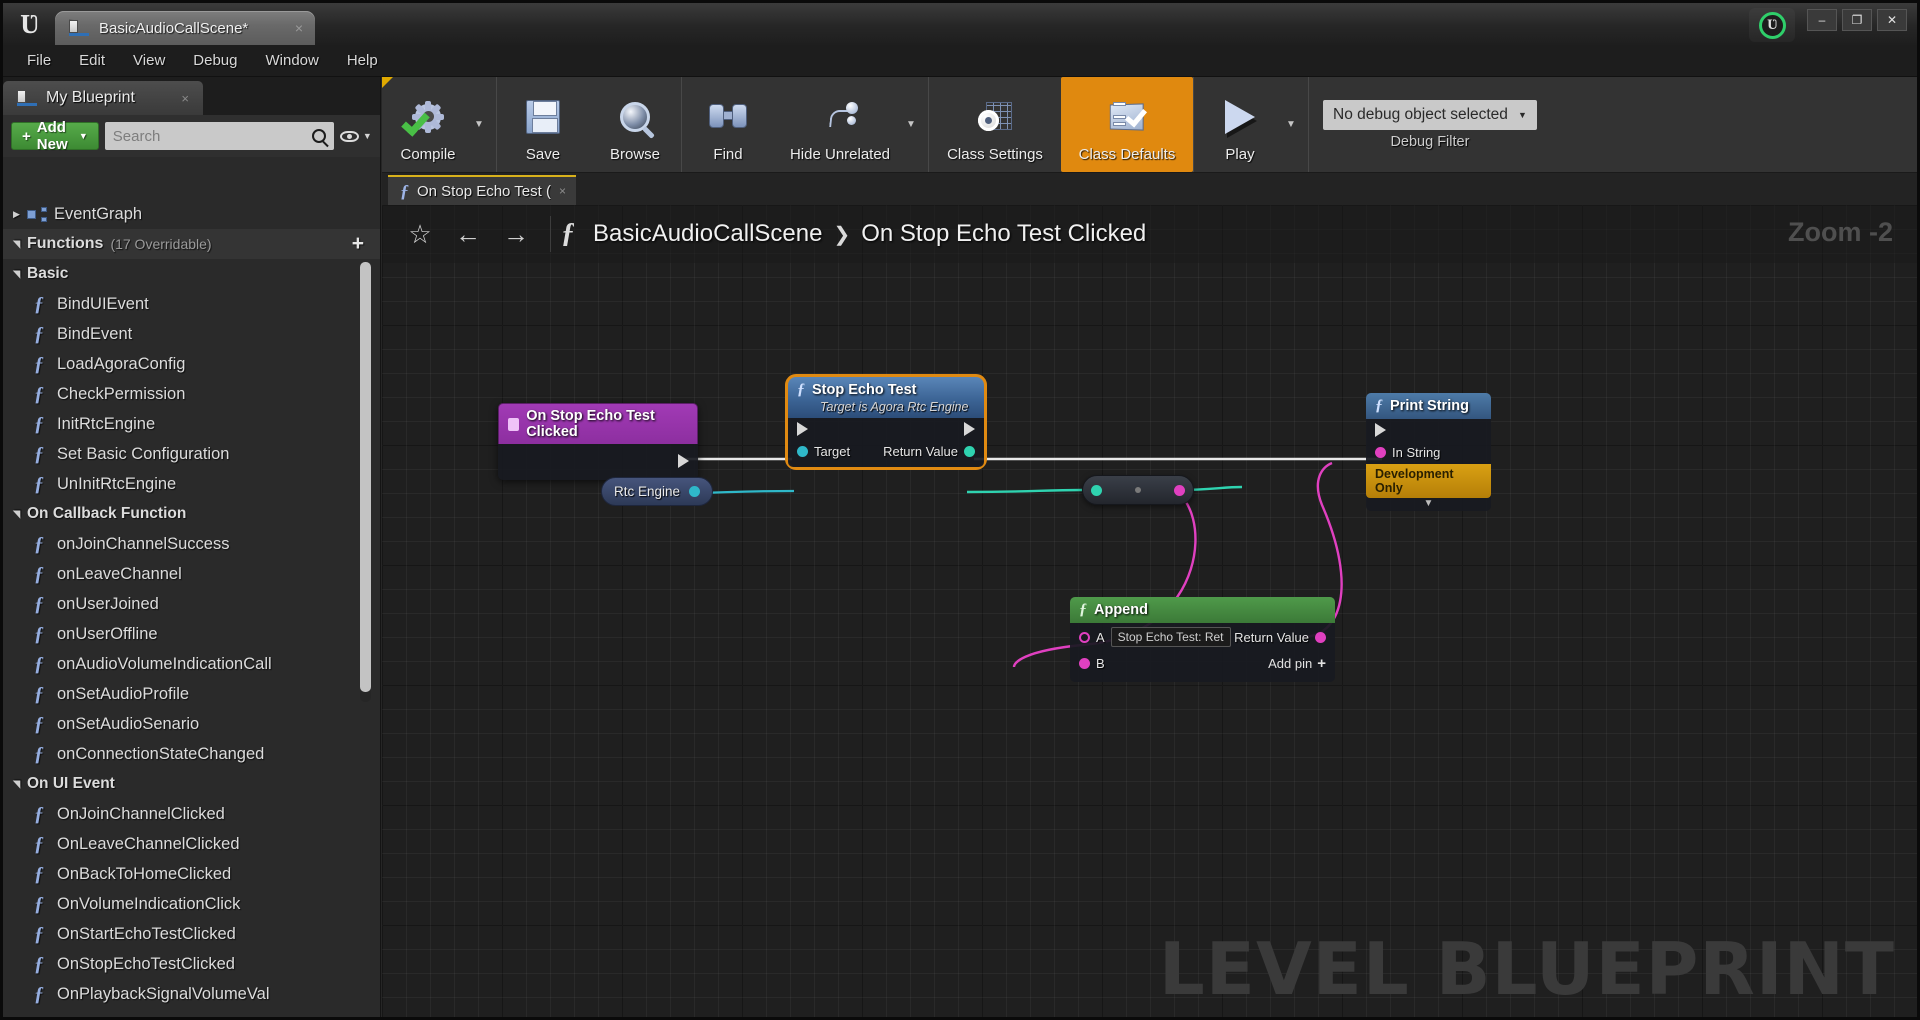 The width and height of the screenshot is (1920, 1020). Describe the element at coordinates (562, 191) in the screenshot. I see `graph-tab-close-icon: ×` at that location.